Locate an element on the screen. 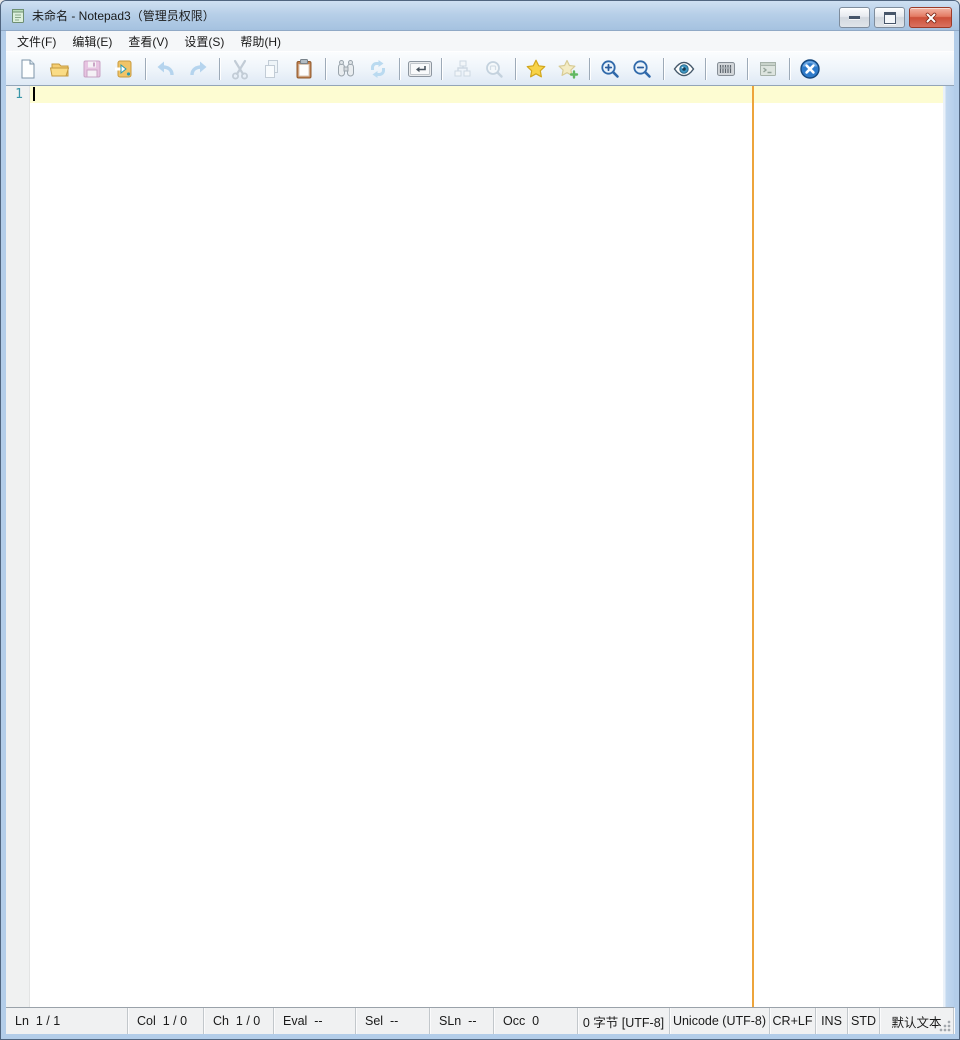 The width and height of the screenshot is (960, 1040). open-folder-icon is located at coordinates (59, 69).